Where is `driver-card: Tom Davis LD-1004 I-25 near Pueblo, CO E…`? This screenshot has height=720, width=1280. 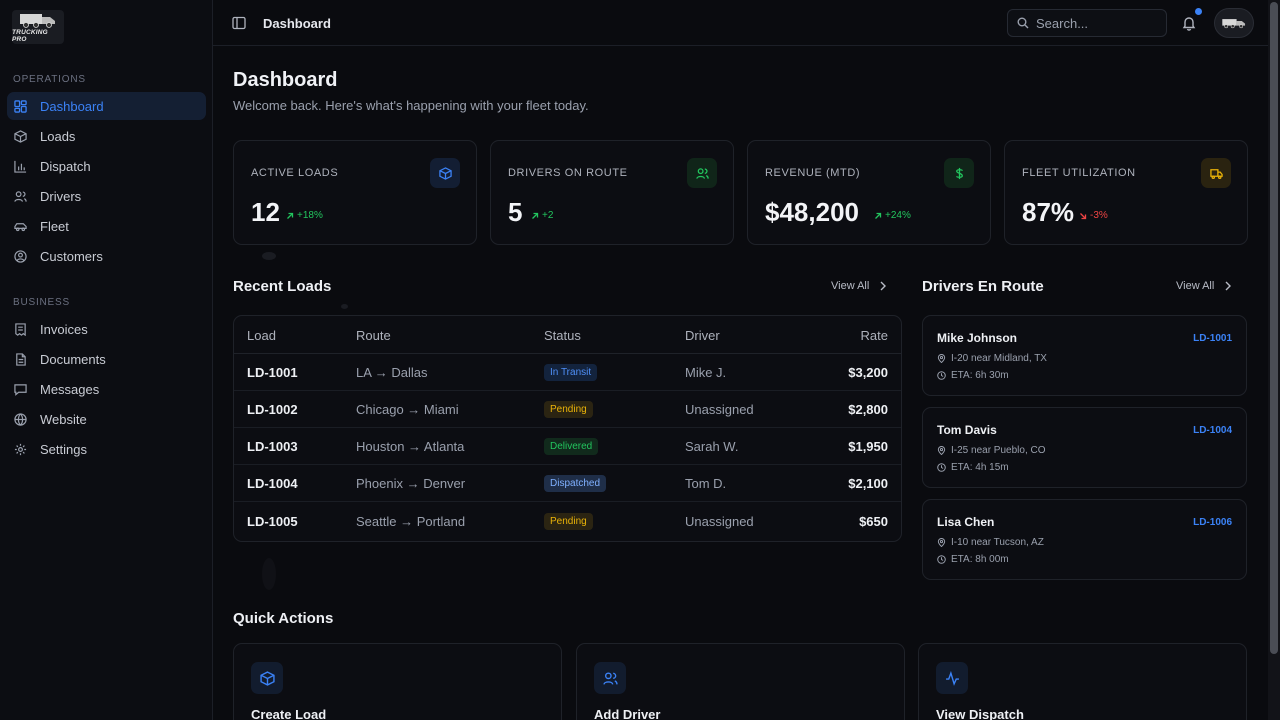 driver-card: Tom Davis LD-1004 I-25 near Pueblo, CO E… is located at coordinates (1084, 447).